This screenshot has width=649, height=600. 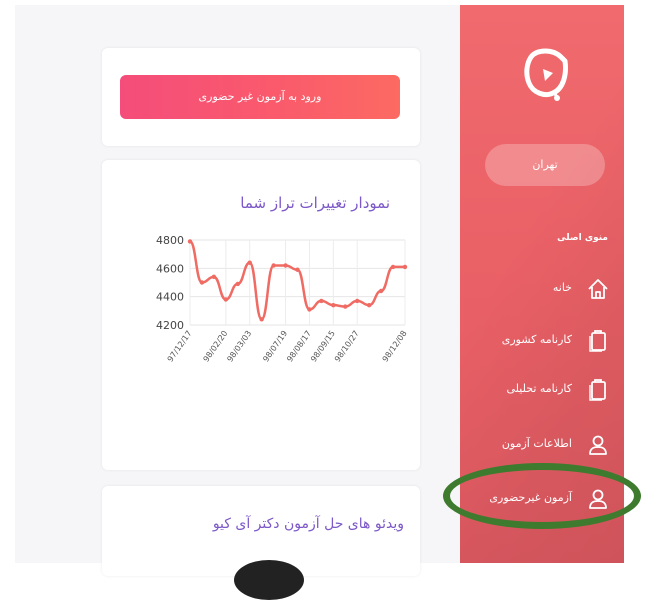 I want to click on home-icon, so click(x=598, y=289).